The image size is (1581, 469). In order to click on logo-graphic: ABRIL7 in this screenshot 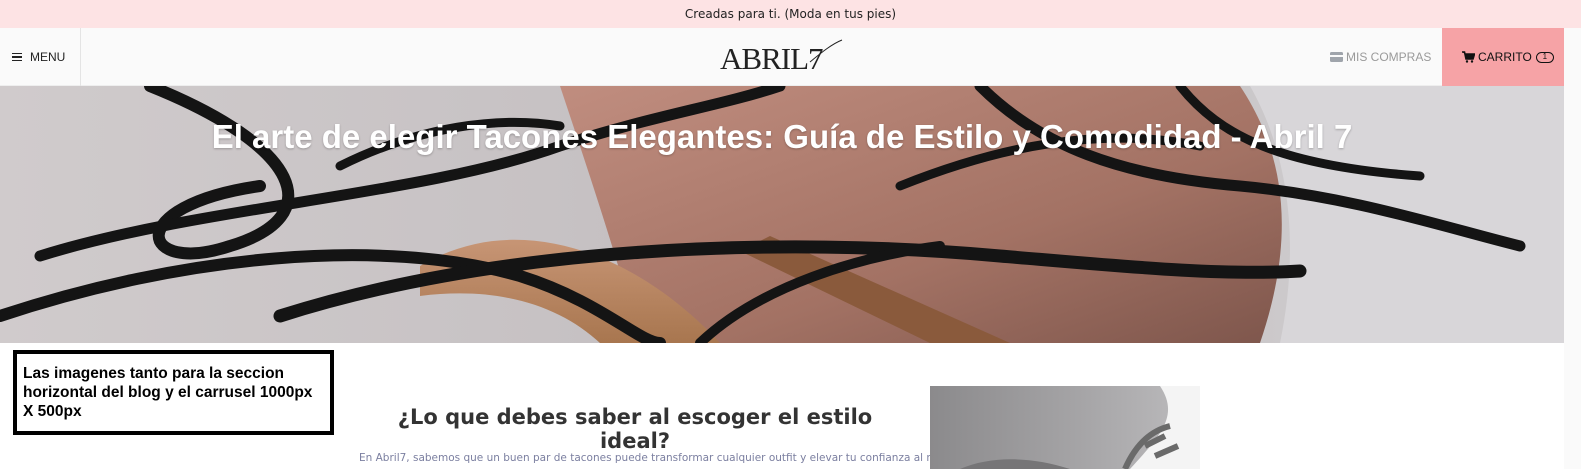, I will do `click(781, 57)`.